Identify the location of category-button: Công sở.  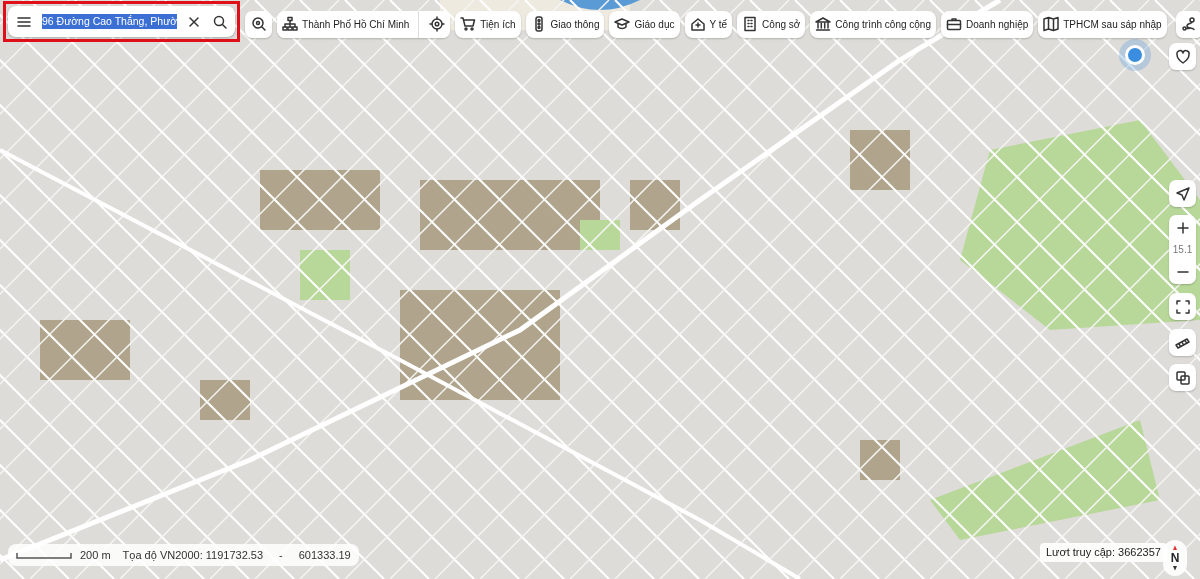
(771, 24).